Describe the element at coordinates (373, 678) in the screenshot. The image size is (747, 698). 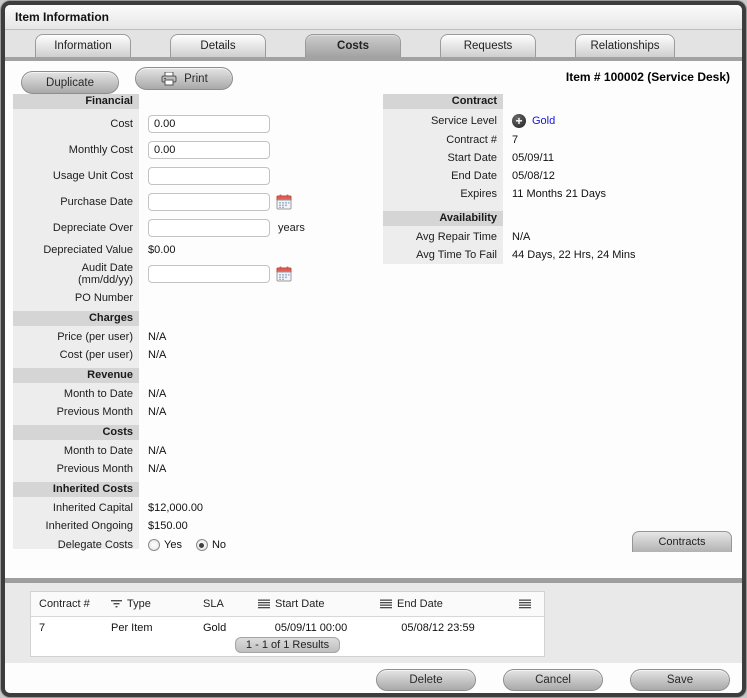
I see `footer-button-bar: Delete Cancel Save` at that location.